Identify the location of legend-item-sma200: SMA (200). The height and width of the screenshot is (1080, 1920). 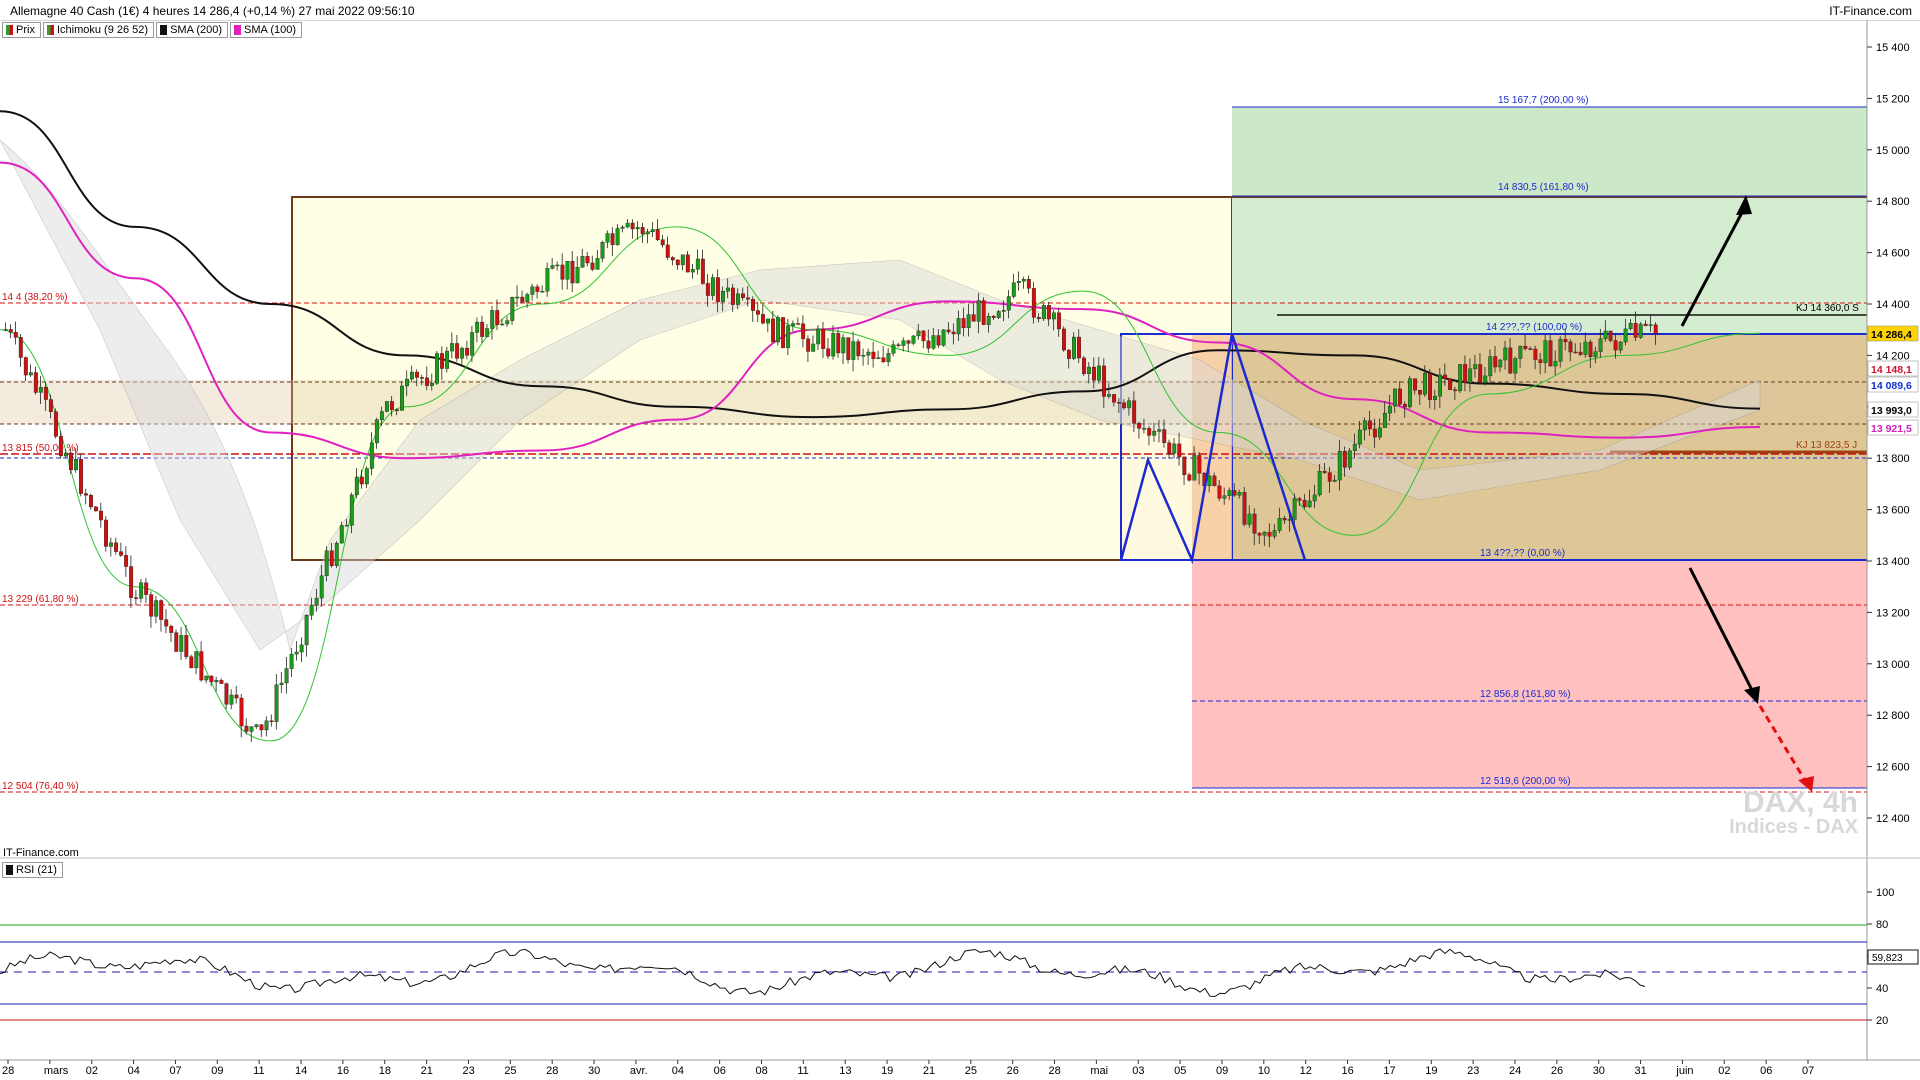
(192, 30).